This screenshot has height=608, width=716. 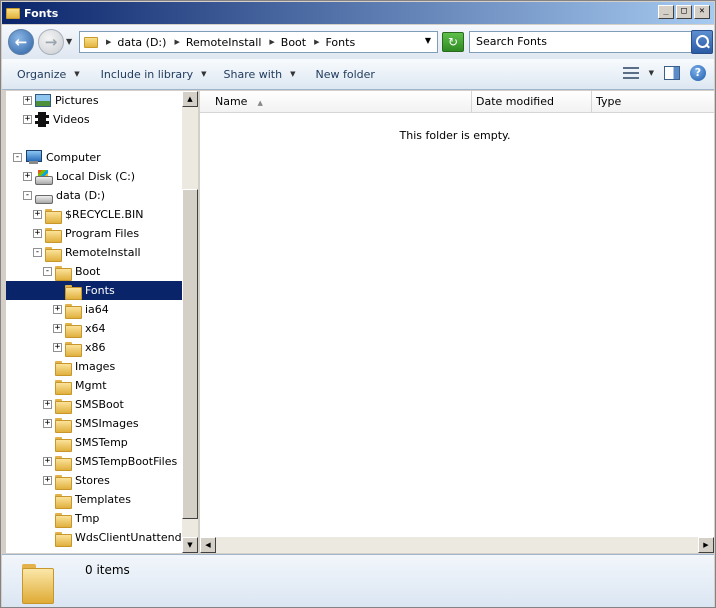 I want to click on tree-item-label: Tmp, so click(x=87, y=518).